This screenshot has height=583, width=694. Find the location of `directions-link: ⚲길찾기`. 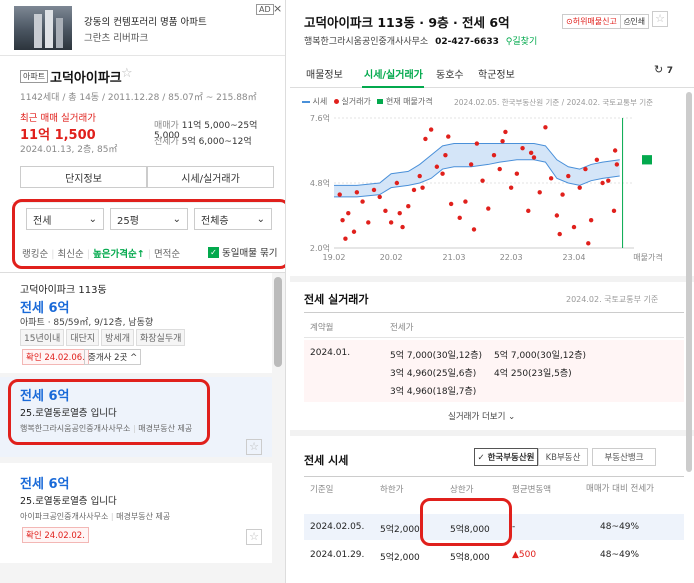

directions-link: ⚲길찾기 is located at coordinates (521, 42).